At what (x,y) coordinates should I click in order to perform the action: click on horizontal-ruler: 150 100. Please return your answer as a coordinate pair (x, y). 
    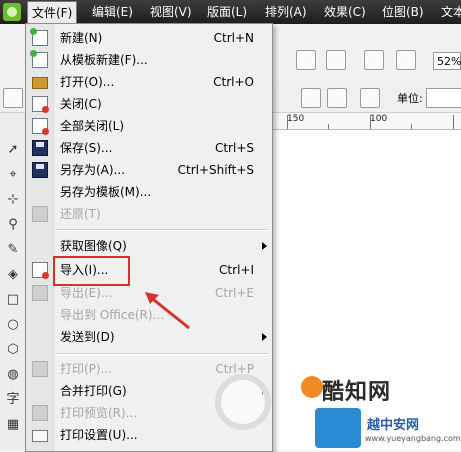
    Looking at the image, I should click on (365, 121).